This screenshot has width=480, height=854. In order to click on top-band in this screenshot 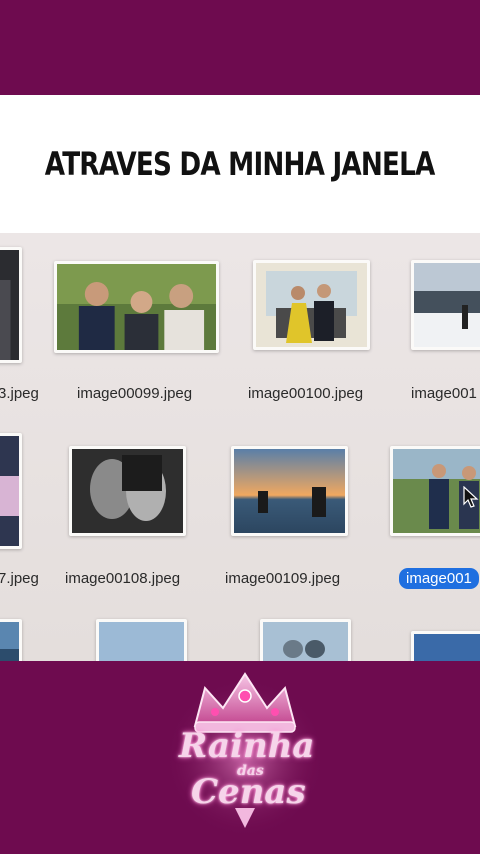, I will do `click(240, 47)`.